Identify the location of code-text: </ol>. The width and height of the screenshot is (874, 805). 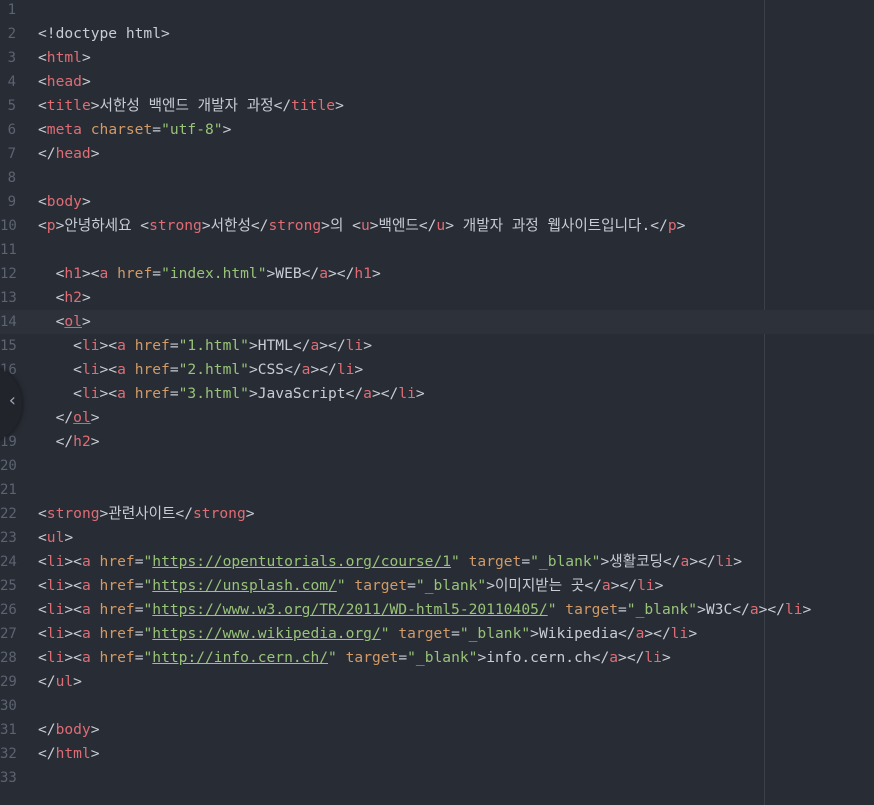
(69, 418).